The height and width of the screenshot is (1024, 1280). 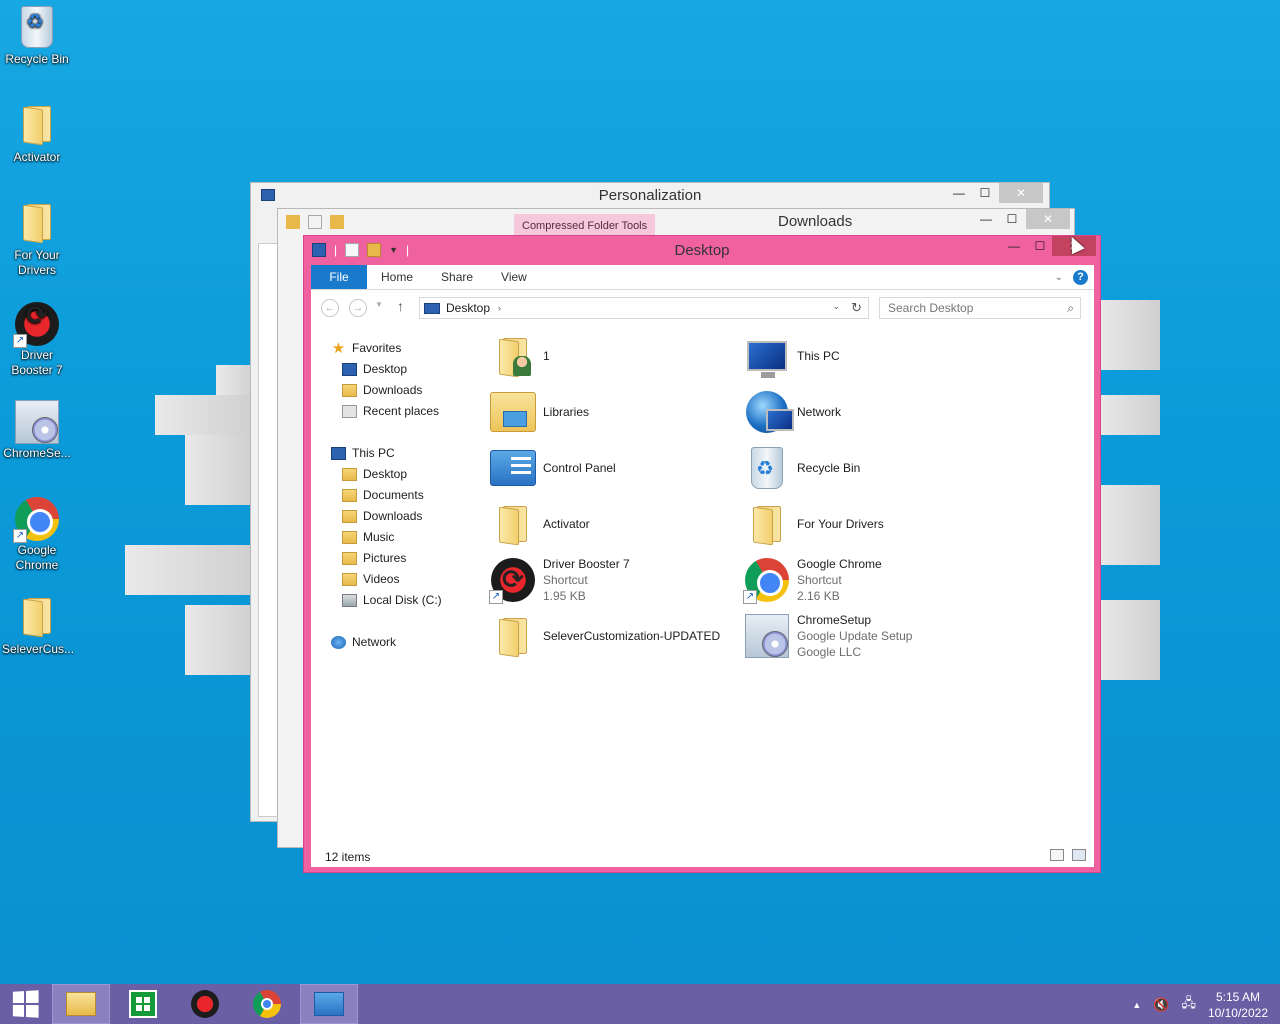 I want to click on desktop-titlebar: | ▼ | Desktop — ☐ ✕, so click(x=702, y=250).